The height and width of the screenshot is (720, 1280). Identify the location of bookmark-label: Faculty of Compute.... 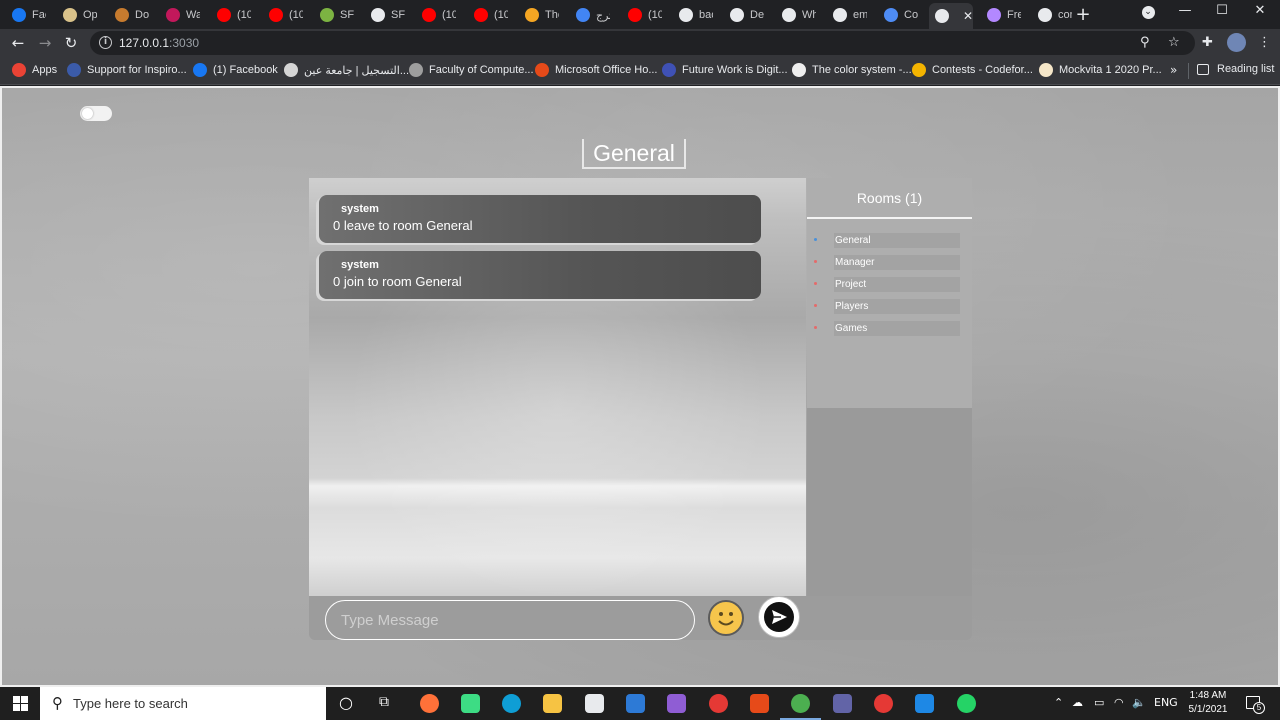
(481, 70).